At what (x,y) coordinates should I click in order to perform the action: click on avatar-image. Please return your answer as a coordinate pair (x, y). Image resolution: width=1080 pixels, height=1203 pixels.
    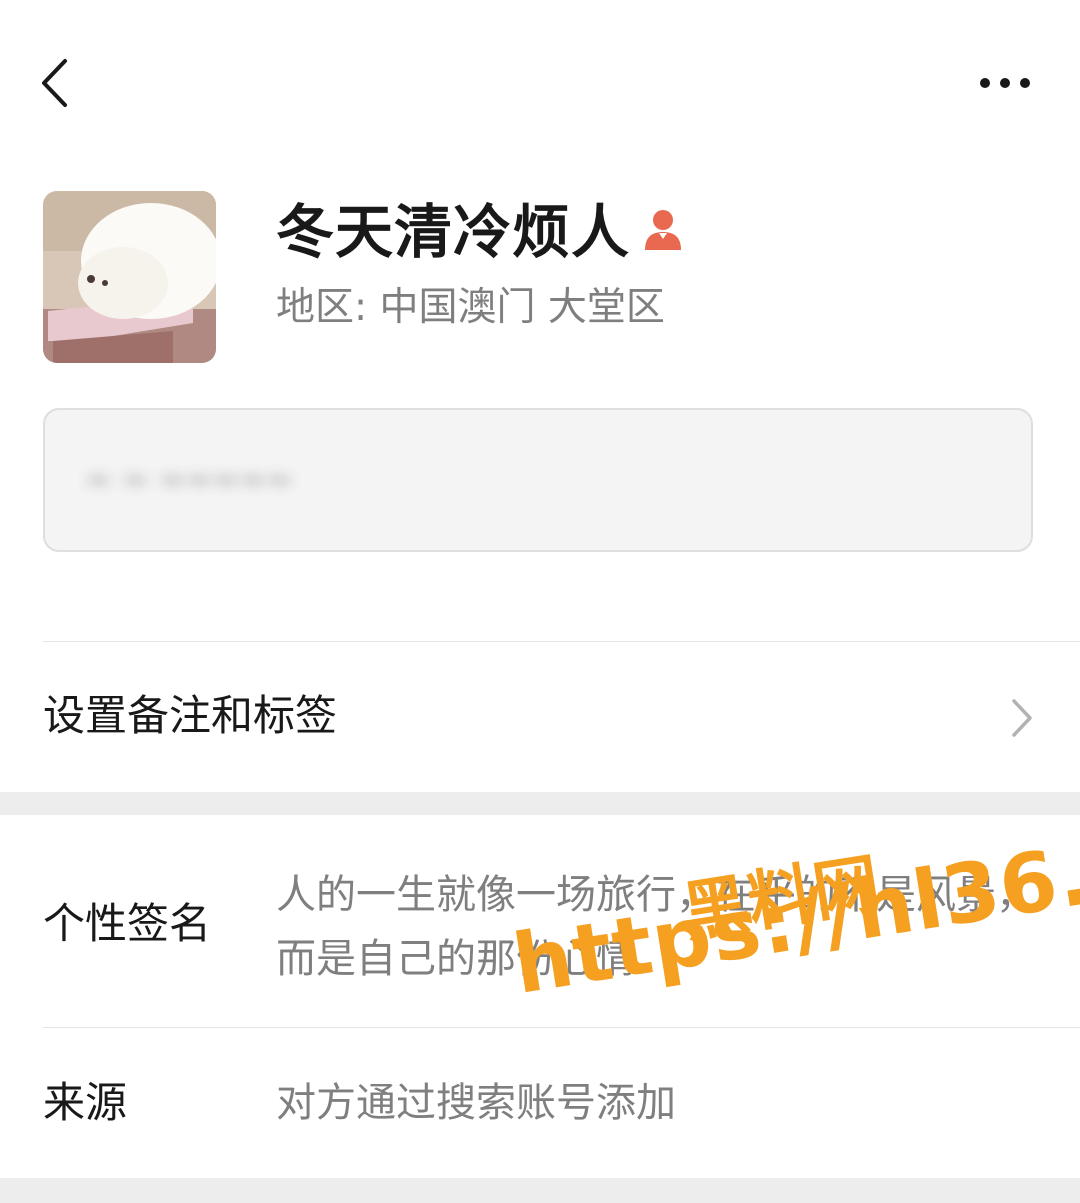
    Looking at the image, I should click on (129, 277).